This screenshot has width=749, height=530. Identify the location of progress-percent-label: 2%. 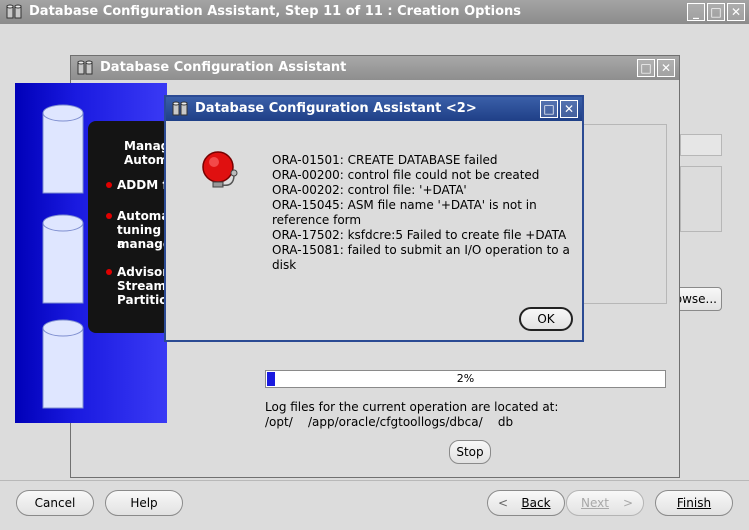
(465, 378).